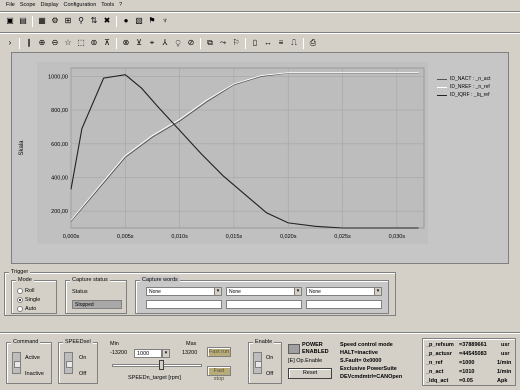 This screenshot has height=390, width=520. I want to click on toolbar-main: ▣ ▤ ▦ ⚙ ⊞ ⚲ ⇅ ✖ ● ▧ ⚑ ♆, so click(87, 21).